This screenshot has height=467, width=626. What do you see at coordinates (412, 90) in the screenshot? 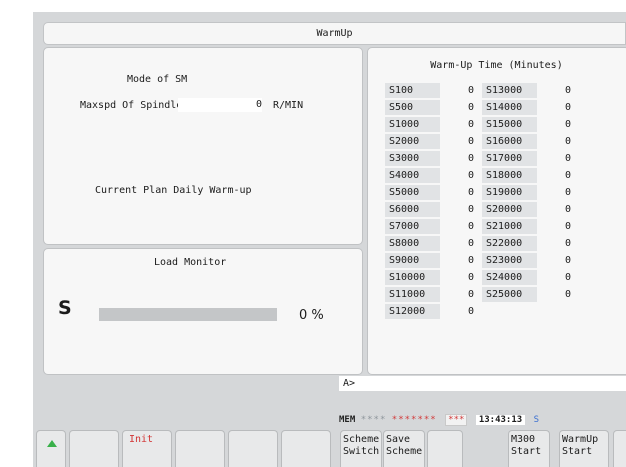
I see `warmup-speed-label: S100` at bounding box center [412, 90].